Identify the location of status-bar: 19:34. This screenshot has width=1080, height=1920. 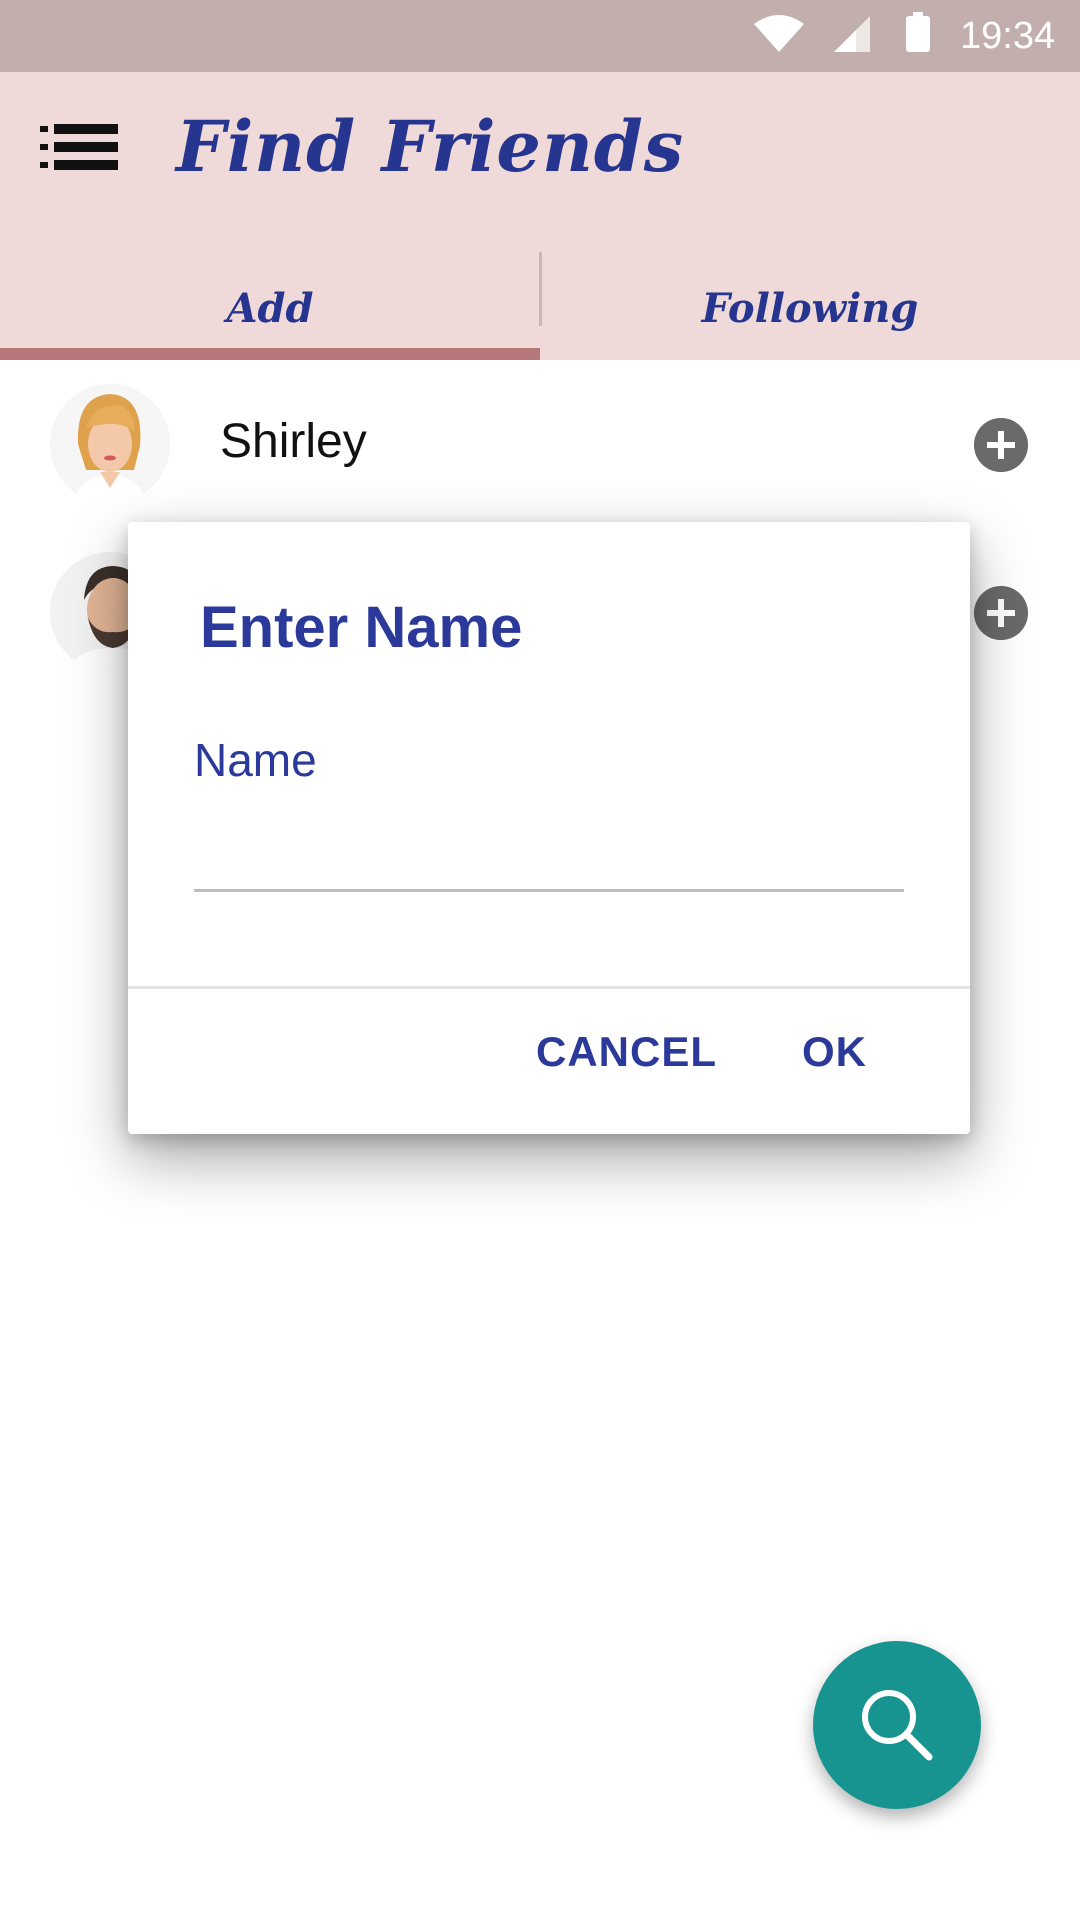
(540, 36).